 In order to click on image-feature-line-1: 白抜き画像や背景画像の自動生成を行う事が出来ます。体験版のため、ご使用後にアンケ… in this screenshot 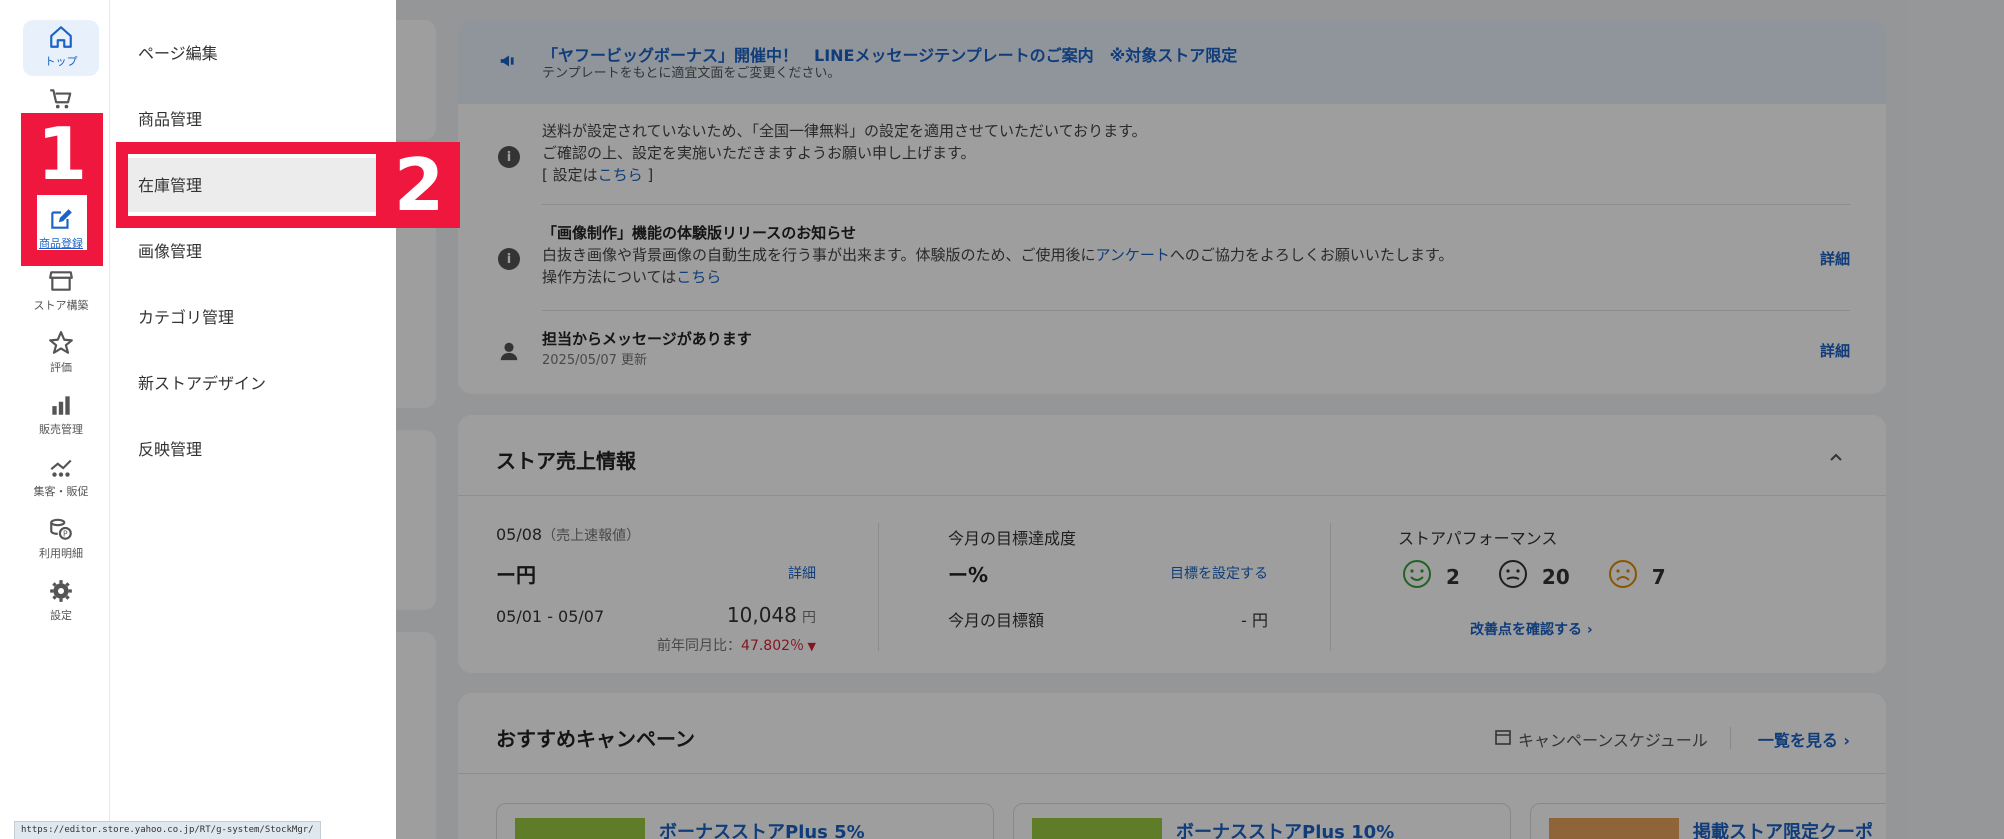, I will do `click(997, 255)`.